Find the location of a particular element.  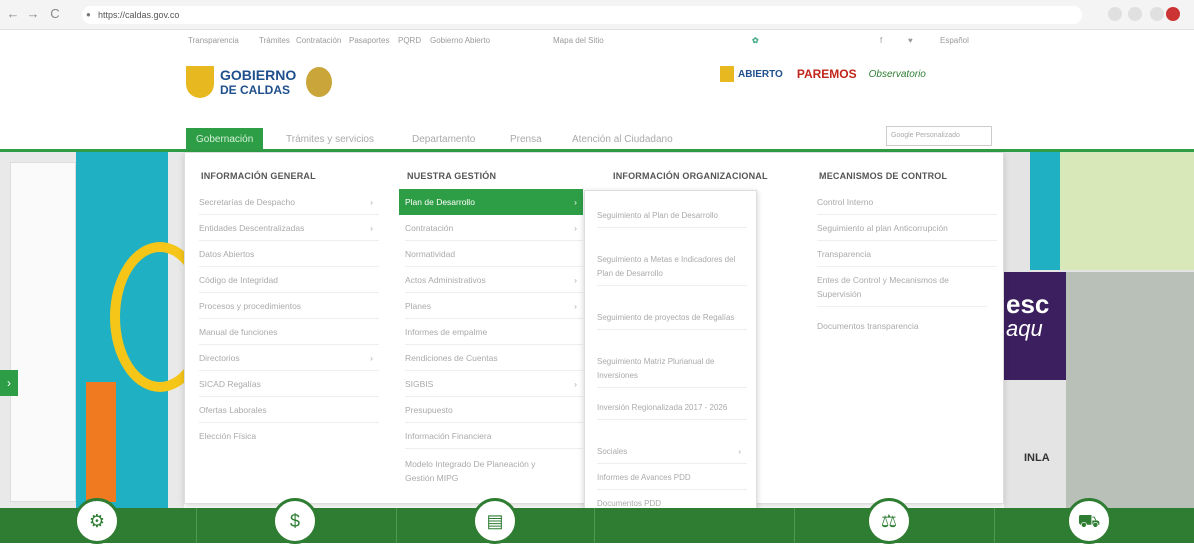

purple-banner: esc aqu is located at coordinates (1035, 326).